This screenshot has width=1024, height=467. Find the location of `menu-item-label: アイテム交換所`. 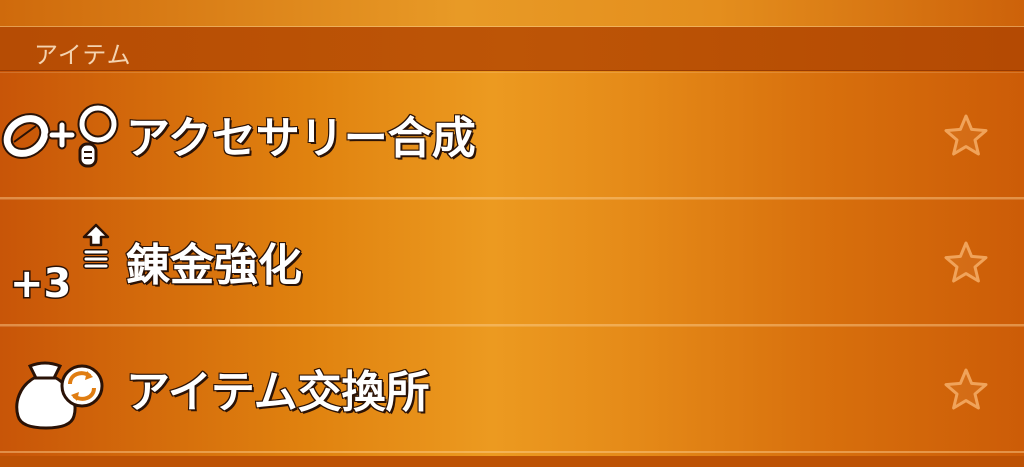

menu-item-label: アイテム交換所 is located at coordinates (278, 392).